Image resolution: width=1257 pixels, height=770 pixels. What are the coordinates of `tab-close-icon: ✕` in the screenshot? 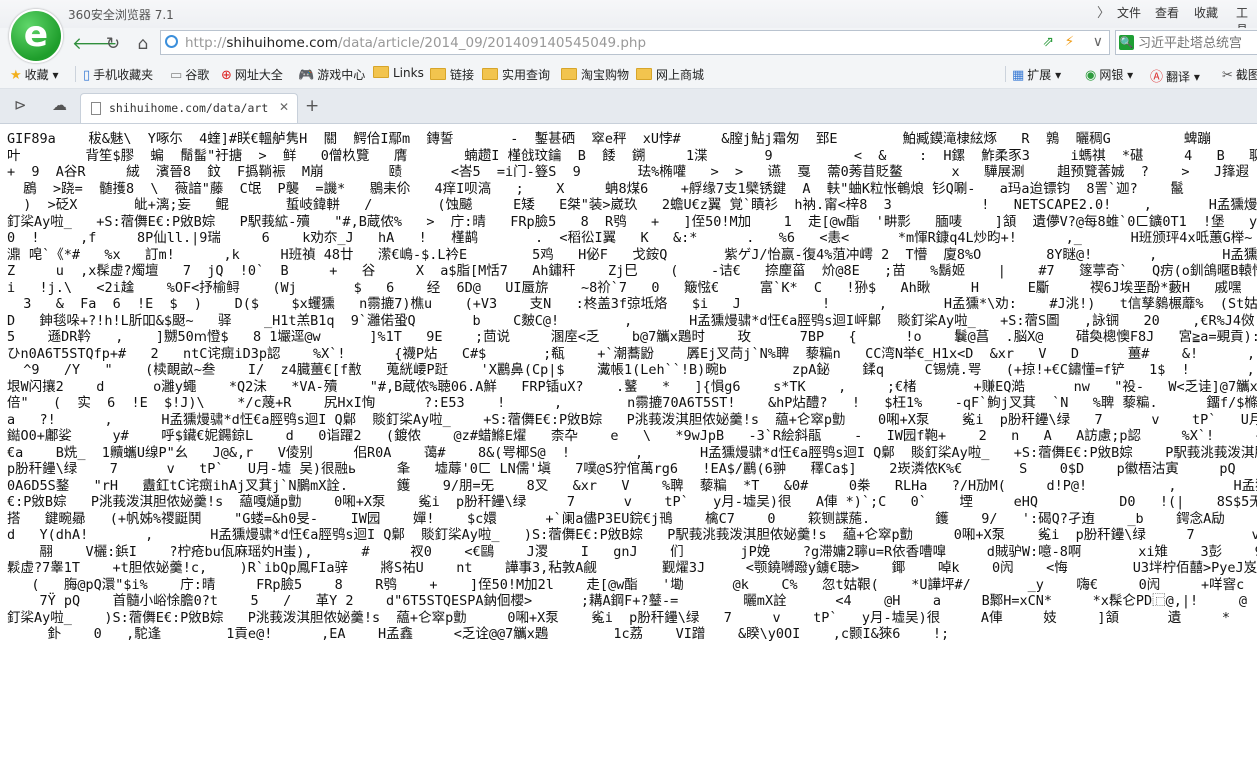 It's located at (284, 107).